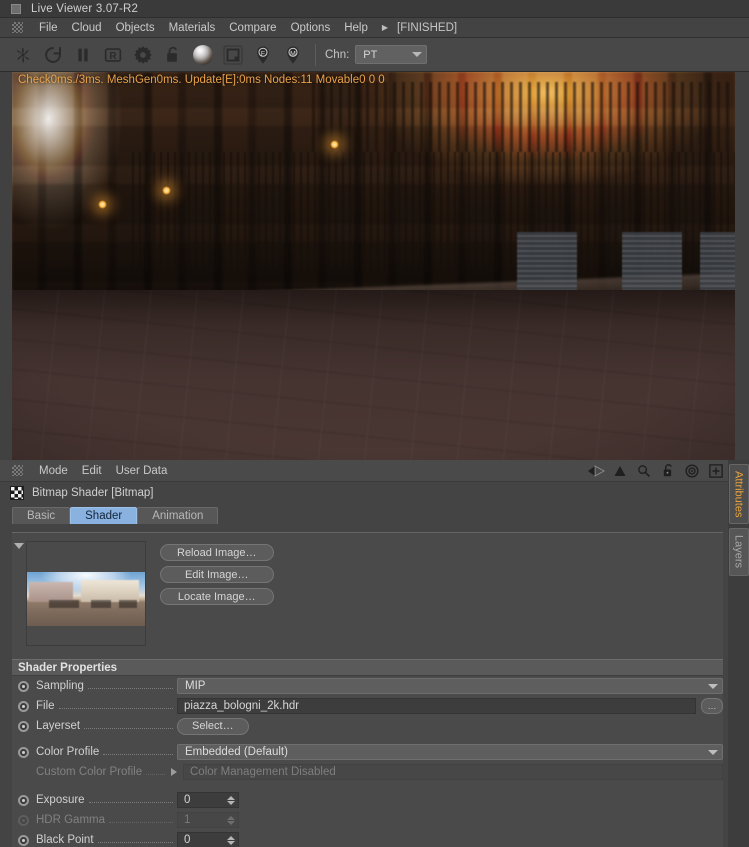 Image resolution: width=749 pixels, height=847 pixels. What do you see at coordinates (135, 28) in the screenshot?
I see `menu-objects: Objects` at bounding box center [135, 28].